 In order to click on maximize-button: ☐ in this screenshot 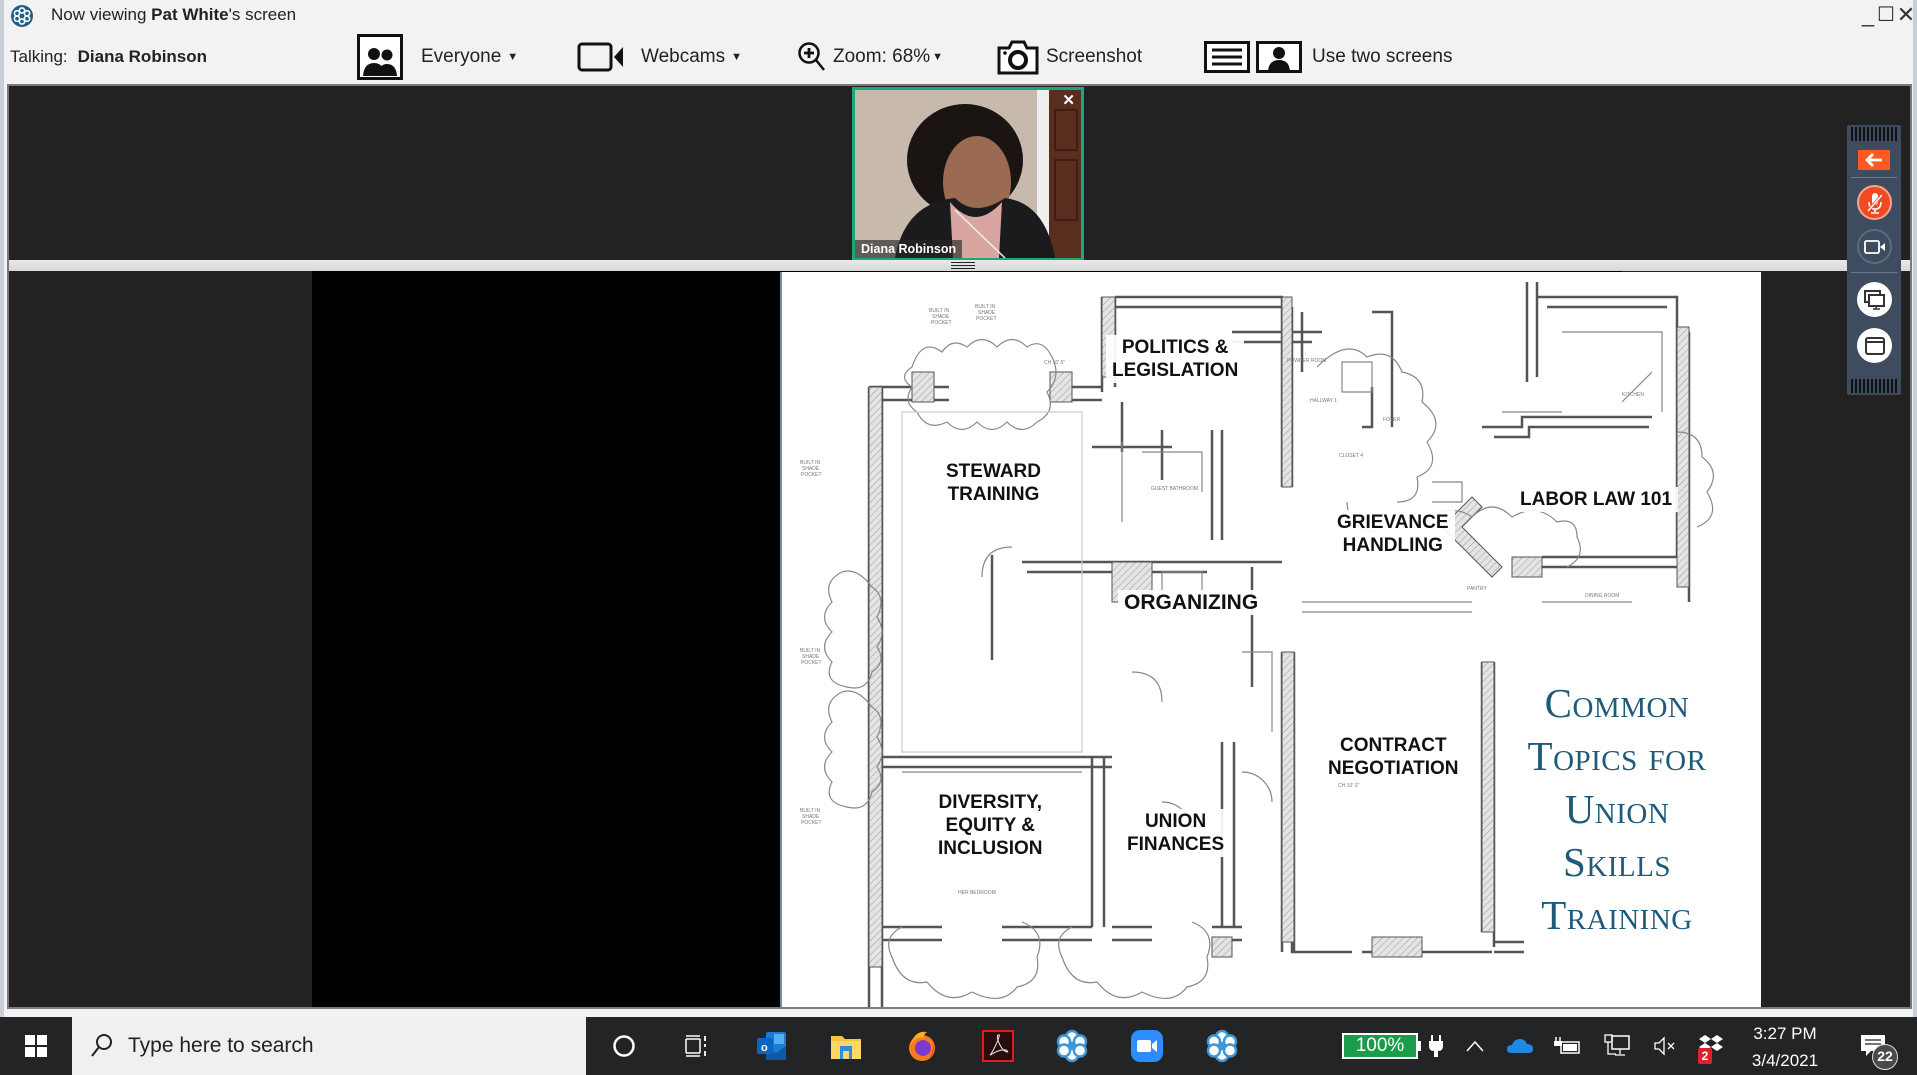, I will do `click(1886, 15)`.